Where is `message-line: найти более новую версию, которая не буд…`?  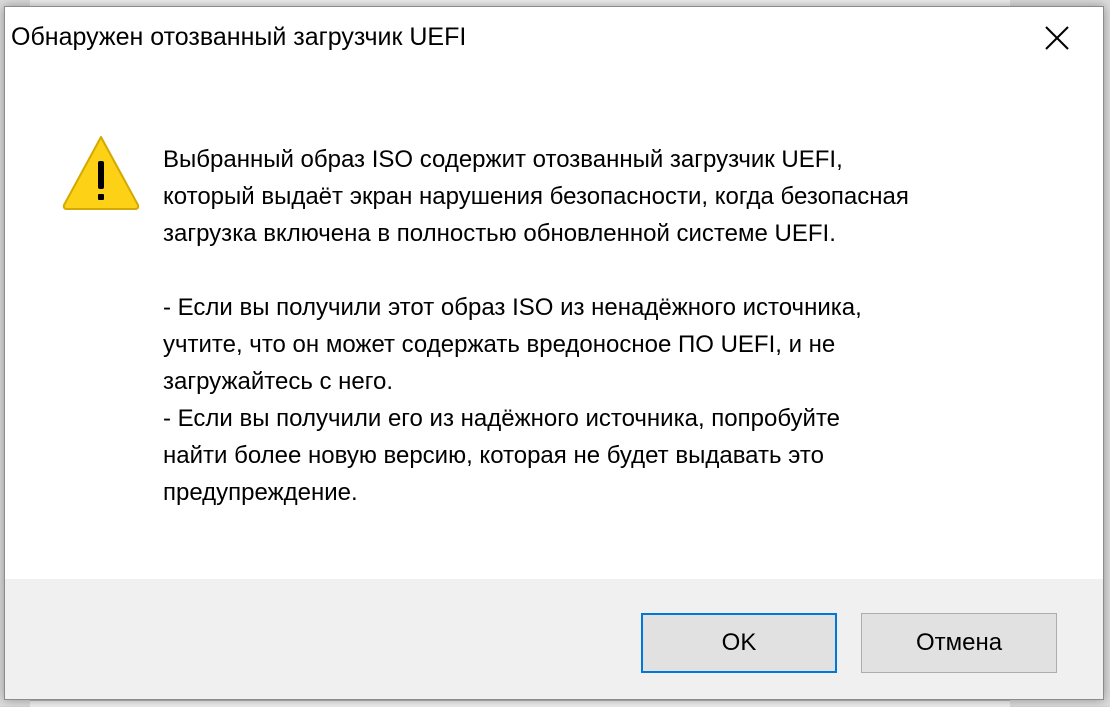 message-line: найти более новую версию, которая не буд… is located at coordinates (493, 455).